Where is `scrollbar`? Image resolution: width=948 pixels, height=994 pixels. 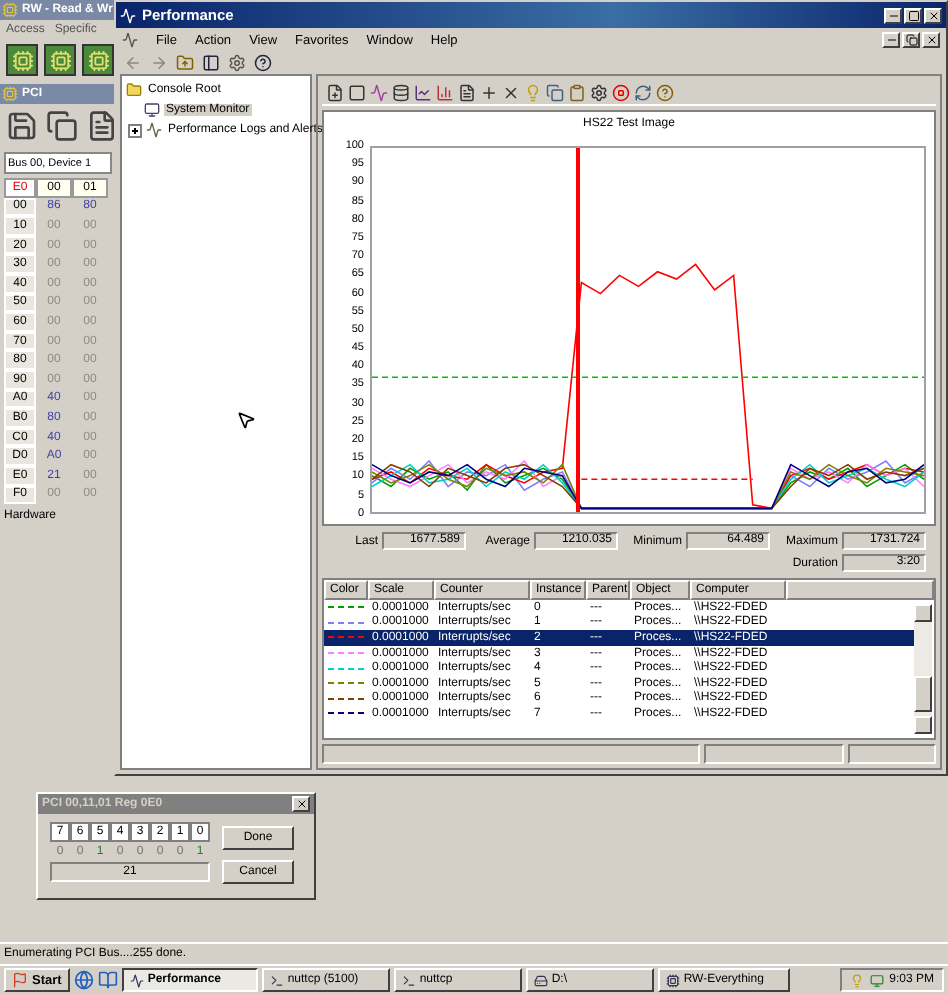 scrollbar is located at coordinates (923, 669).